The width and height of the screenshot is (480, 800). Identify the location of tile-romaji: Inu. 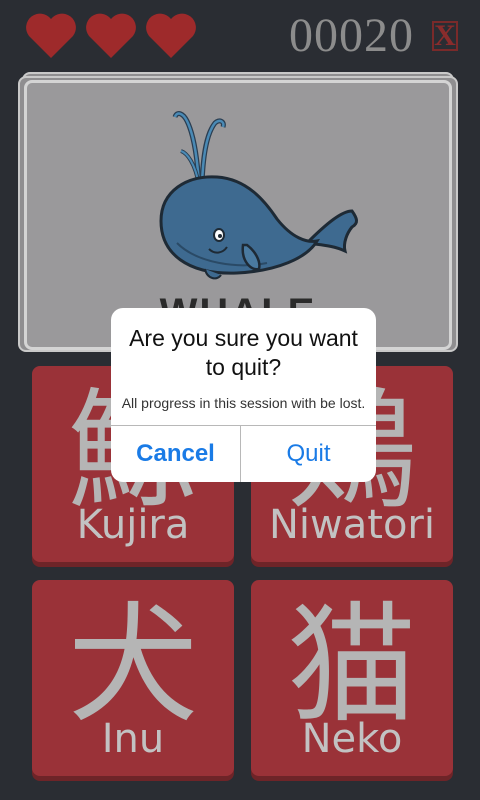
(133, 739).